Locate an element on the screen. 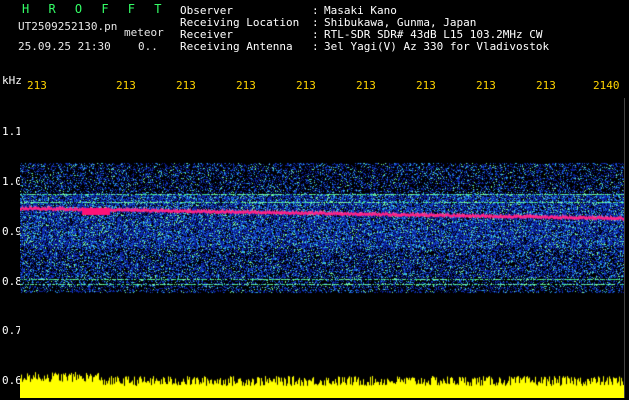  meta-value: 3el Yagi(V) Az 330 for Vladivostok is located at coordinates (437, 46).